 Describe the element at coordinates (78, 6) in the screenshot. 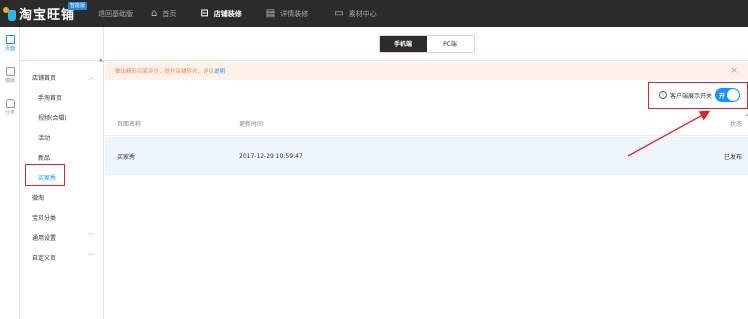

I see `edition-badge: 智能版` at that location.